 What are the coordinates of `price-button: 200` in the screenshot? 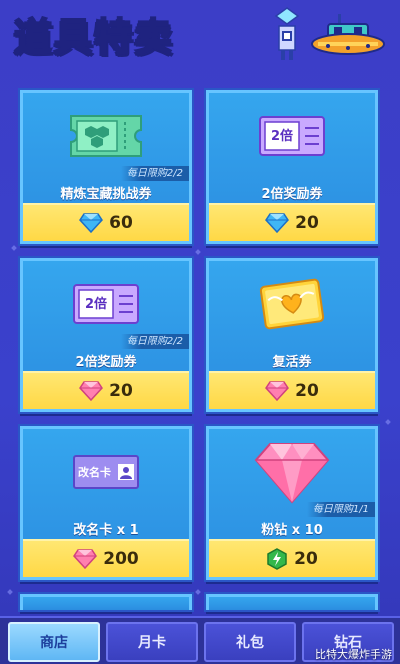 It's located at (106, 558).